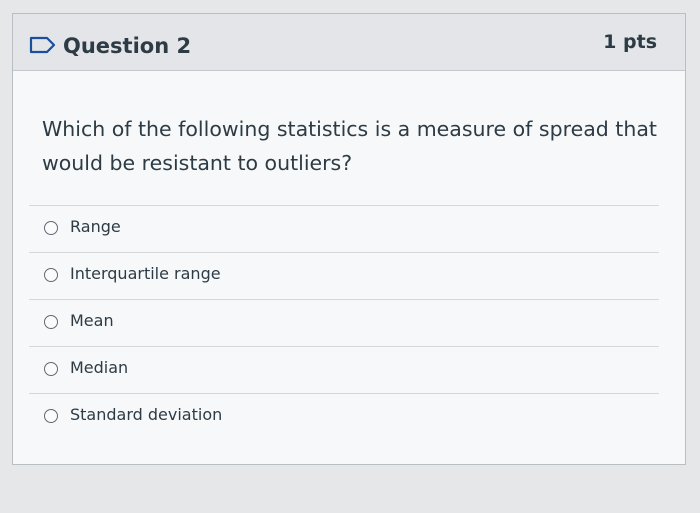  What do you see at coordinates (349, 42) in the screenshot?
I see `question-header: Question 2 1 pts` at bounding box center [349, 42].